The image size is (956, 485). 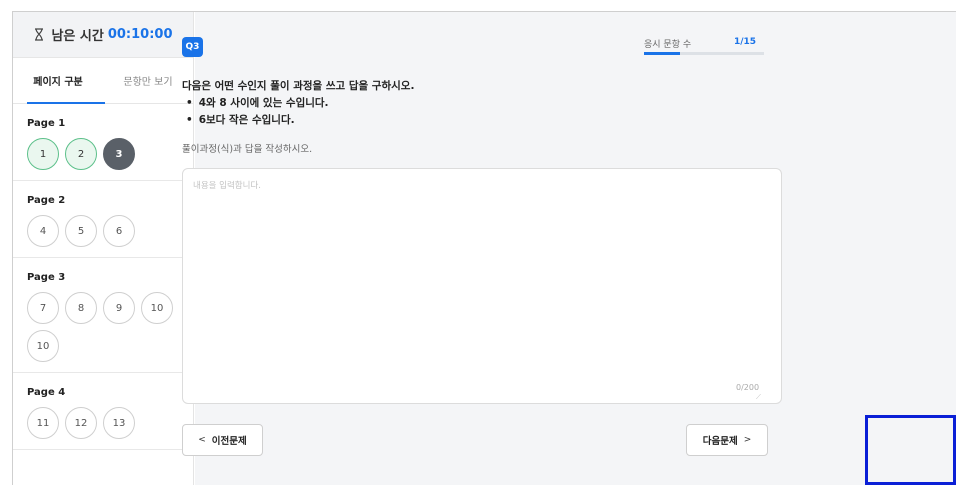 I want to click on chevron-left-icon: <, so click(x=202, y=440).